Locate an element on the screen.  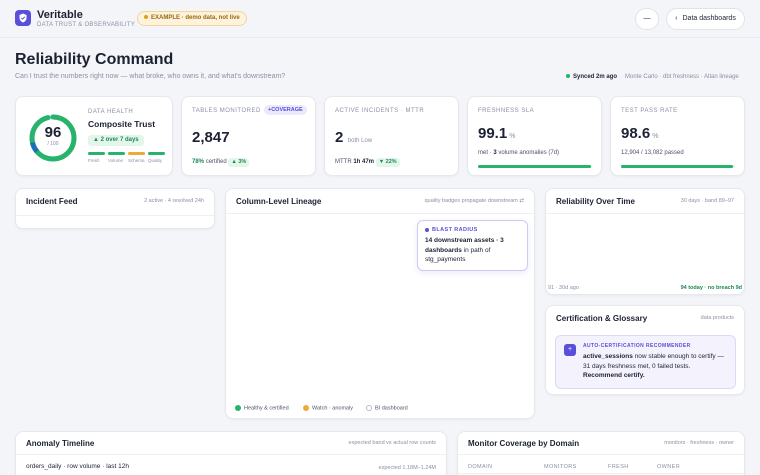
shield-logo-icon is located at coordinates (23, 18).